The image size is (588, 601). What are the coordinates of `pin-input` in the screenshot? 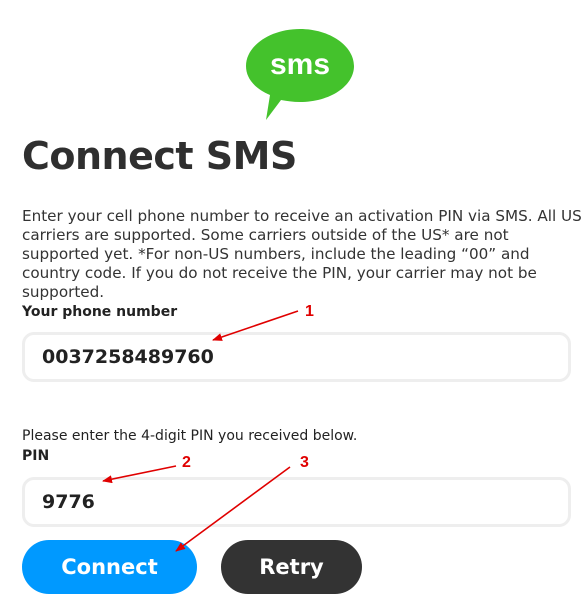 It's located at (282, 502).